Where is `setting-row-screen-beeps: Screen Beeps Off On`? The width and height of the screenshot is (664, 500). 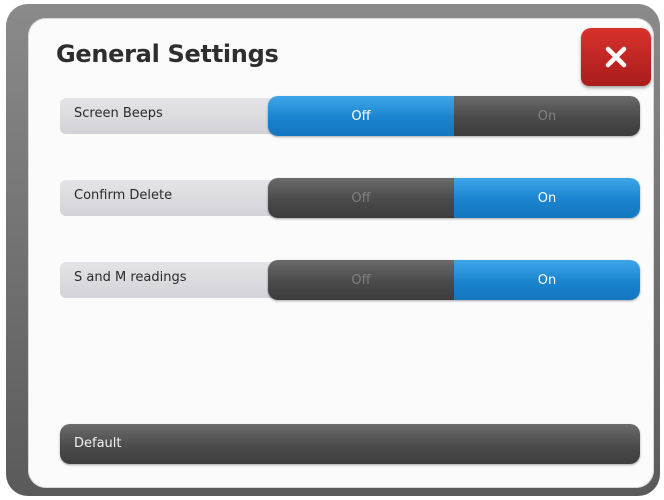
setting-row-screen-beeps: Screen Beeps Off On is located at coordinates (350, 116).